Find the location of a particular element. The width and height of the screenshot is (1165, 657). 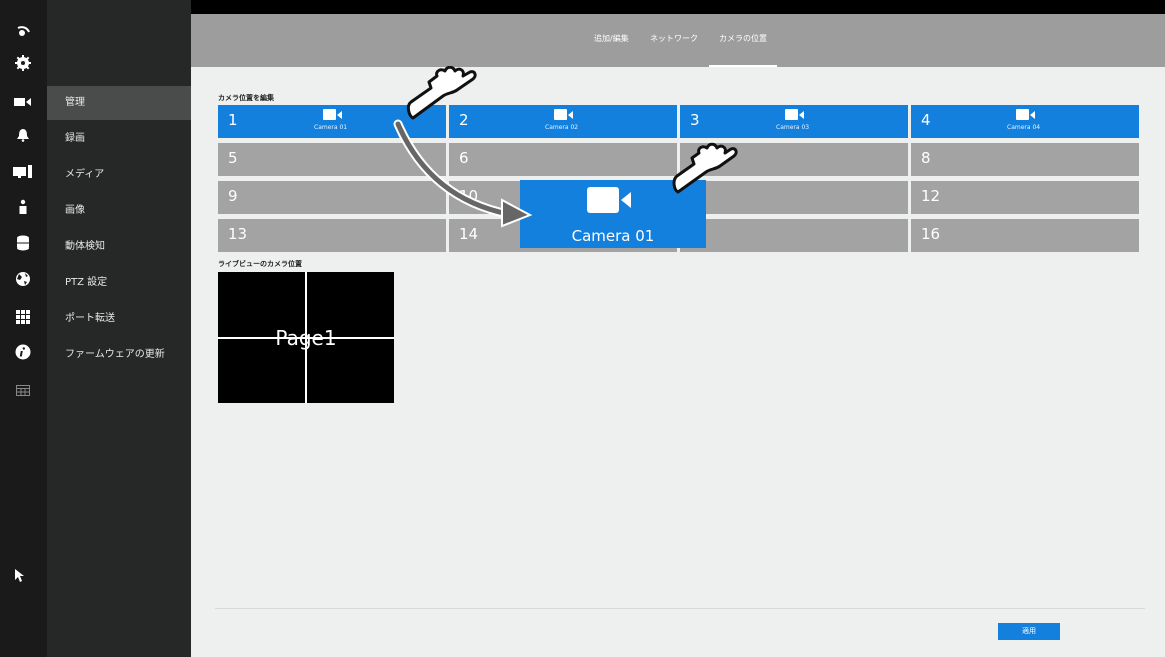

camera-slot-cell: 16 is located at coordinates (1025, 235).